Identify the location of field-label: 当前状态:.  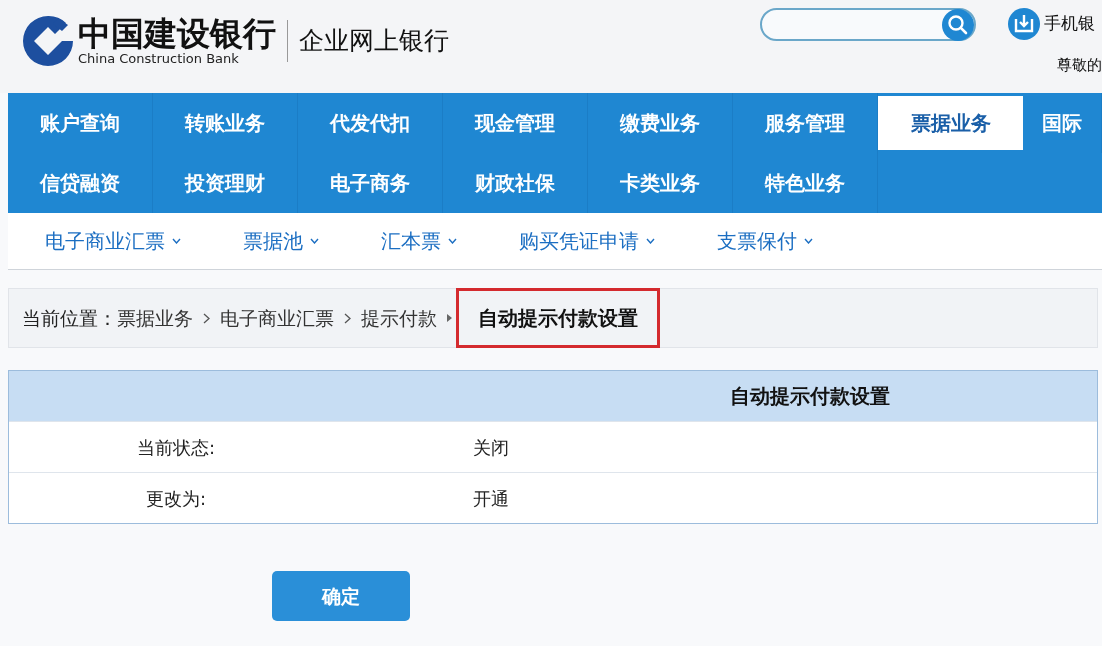
(176, 447).